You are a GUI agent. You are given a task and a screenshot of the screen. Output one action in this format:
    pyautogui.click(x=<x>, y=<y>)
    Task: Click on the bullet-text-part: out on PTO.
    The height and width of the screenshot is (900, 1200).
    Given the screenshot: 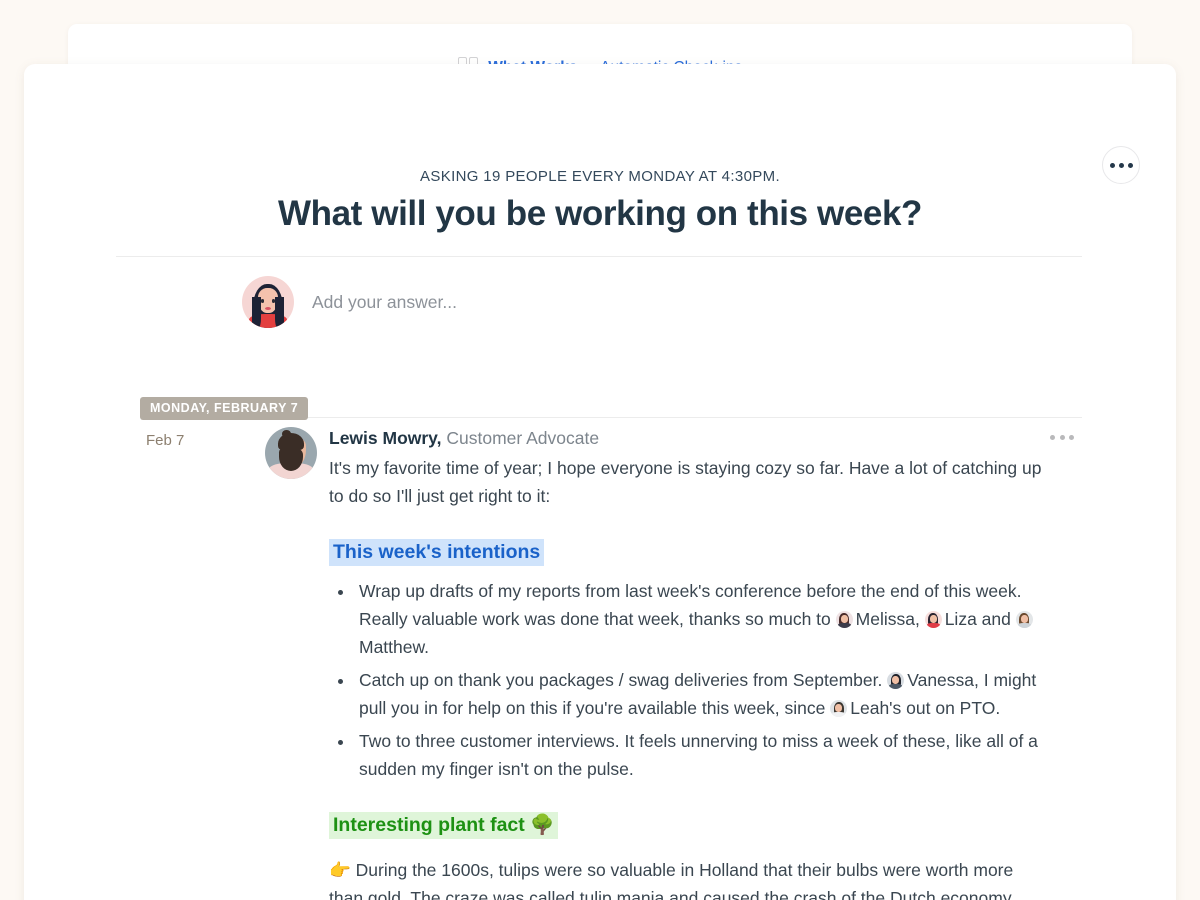 What is the action you would take?
    pyautogui.click(x=951, y=708)
    